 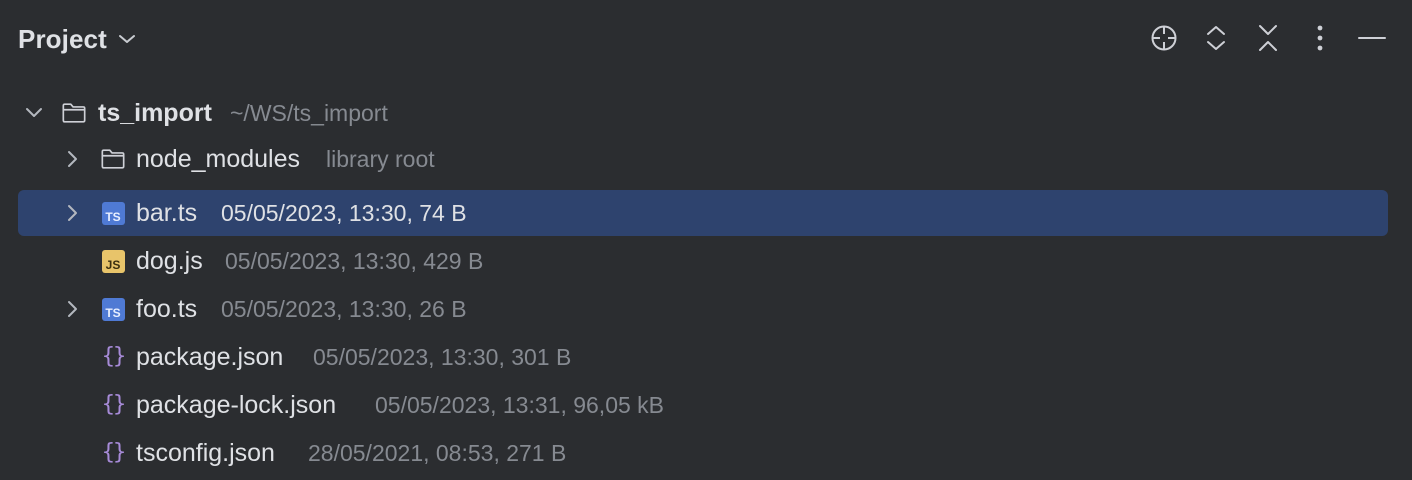 What do you see at coordinates (167, 308) in the screenshot?
I see `item-name: foo.ts` at bounding box center [167, 308].